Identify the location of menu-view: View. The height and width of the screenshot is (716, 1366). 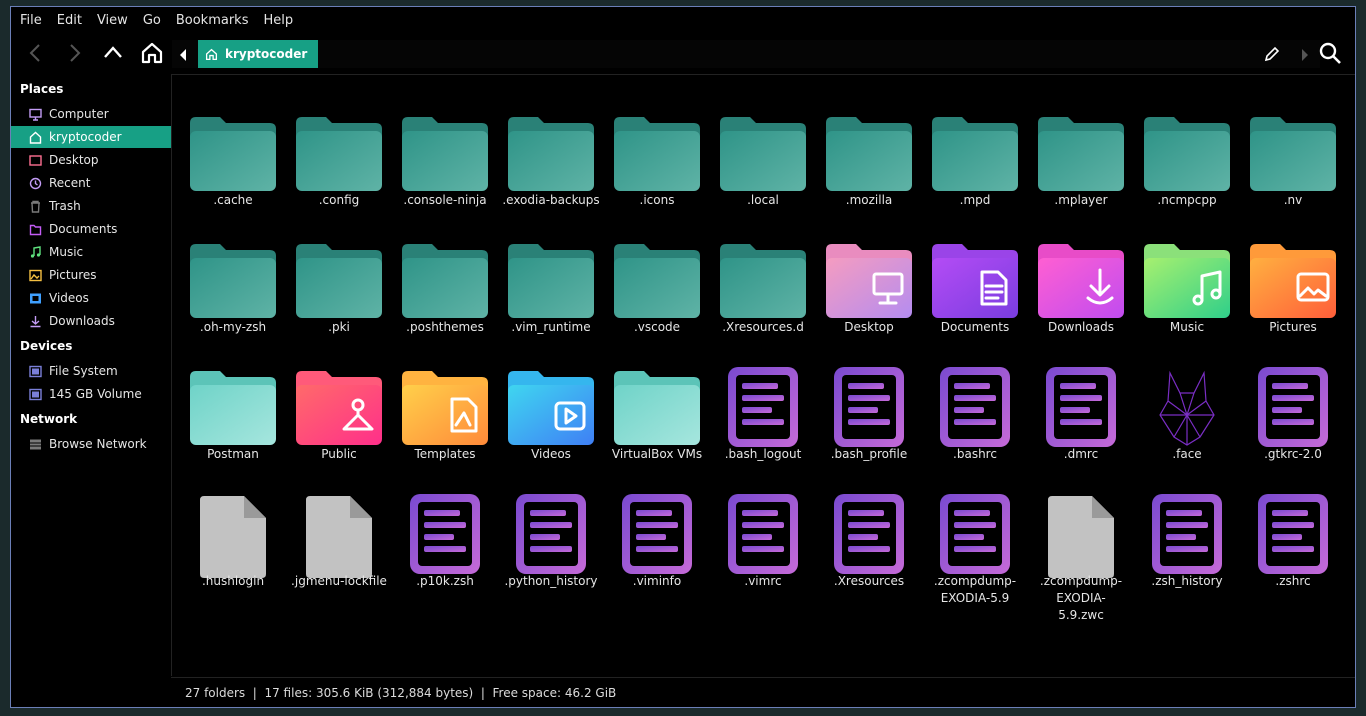
(112, 20).